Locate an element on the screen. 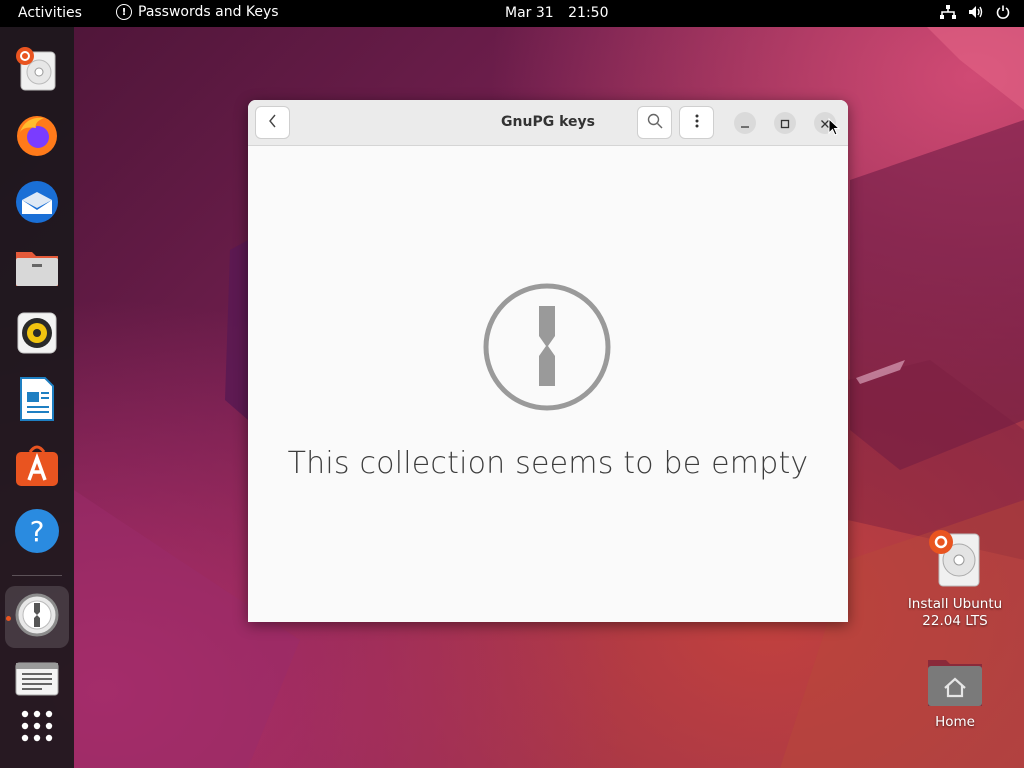 The image size is (1024, 768). rhythmbox-icon is located at coordinates (37, 335).